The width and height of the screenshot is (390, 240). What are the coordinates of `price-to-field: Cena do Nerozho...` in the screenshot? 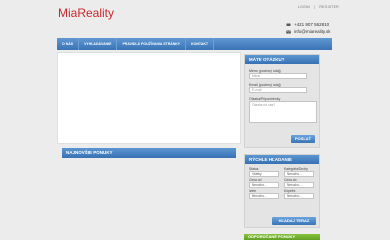 It's located at (299, 183).